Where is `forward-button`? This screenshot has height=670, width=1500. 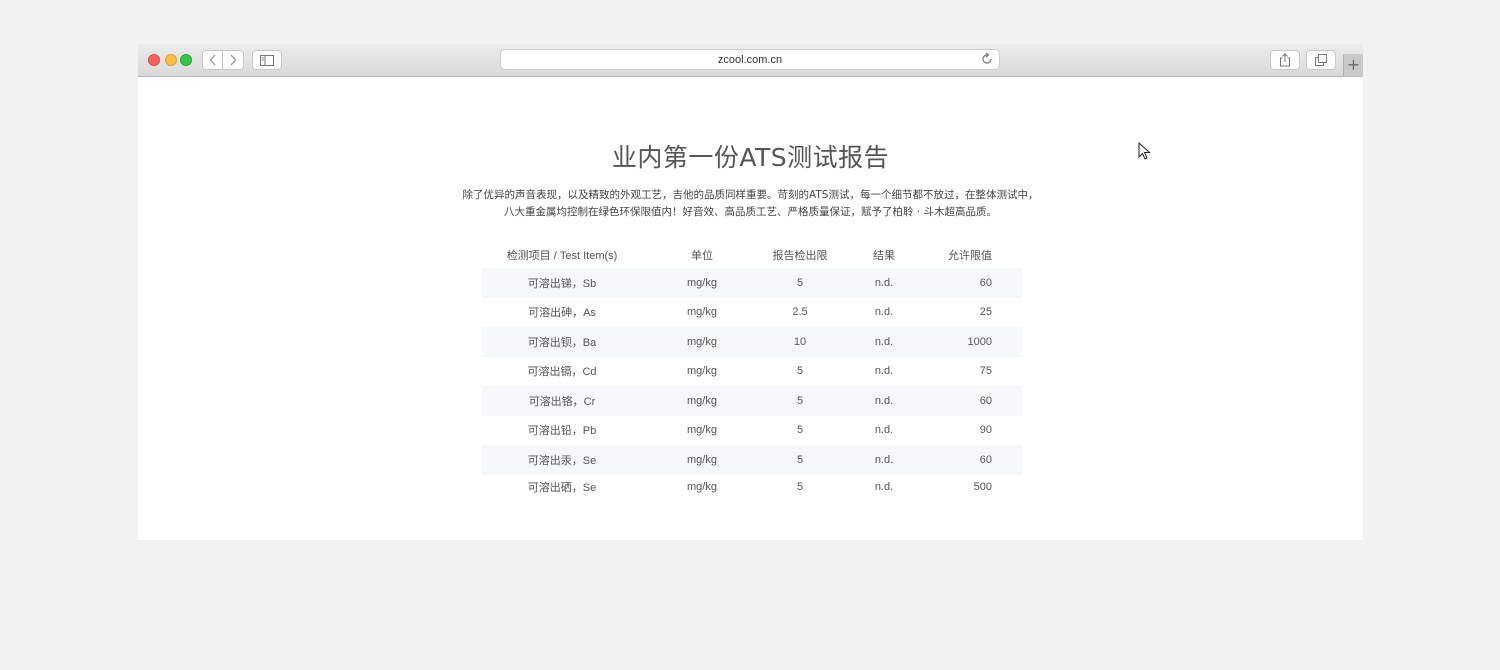 forward-button is located at coordinates (233, 60).